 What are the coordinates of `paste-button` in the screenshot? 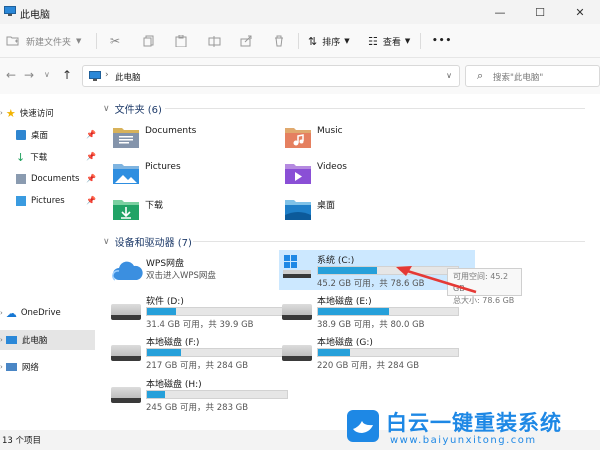 It's located at (181, 41).